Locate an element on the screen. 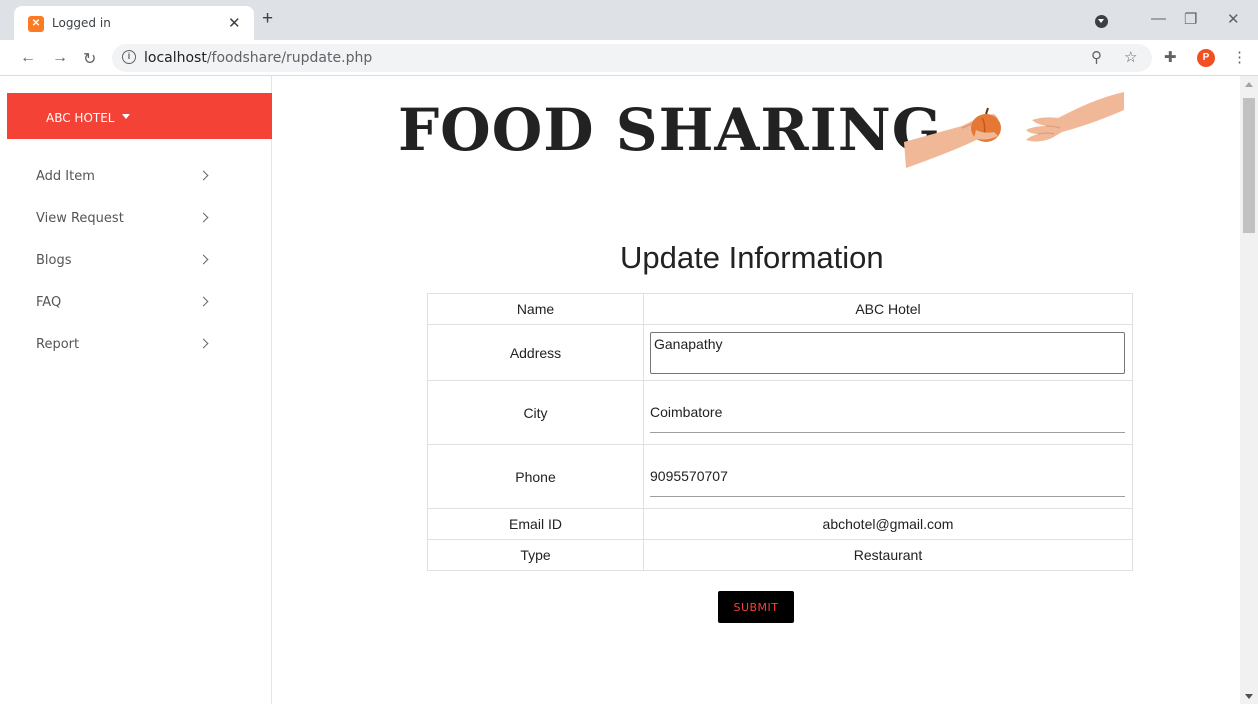 This screenshot has height=704, width=1258. table-row: Name ABC Hotel is located at coordinates (780, 309).